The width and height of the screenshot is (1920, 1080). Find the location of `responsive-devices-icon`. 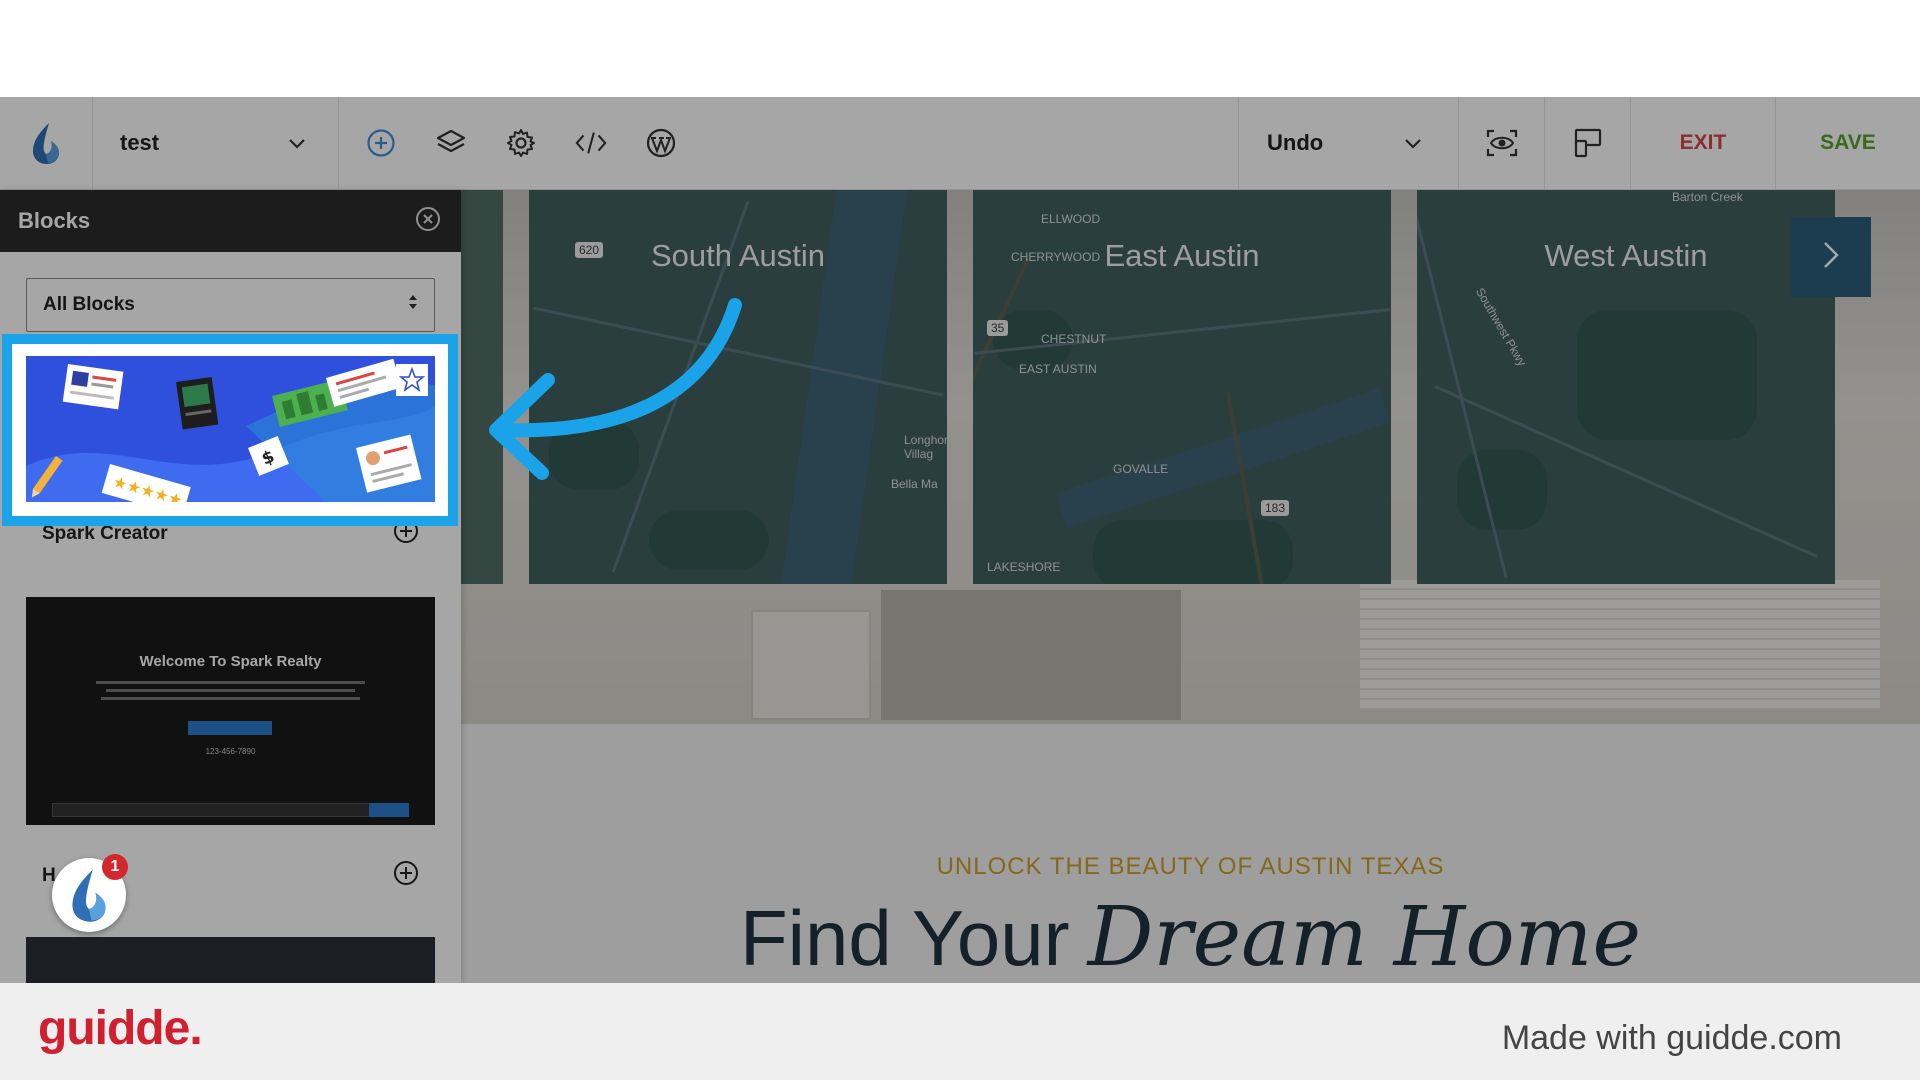

responsive-devices-icon is located at coordinates (1587, 143).